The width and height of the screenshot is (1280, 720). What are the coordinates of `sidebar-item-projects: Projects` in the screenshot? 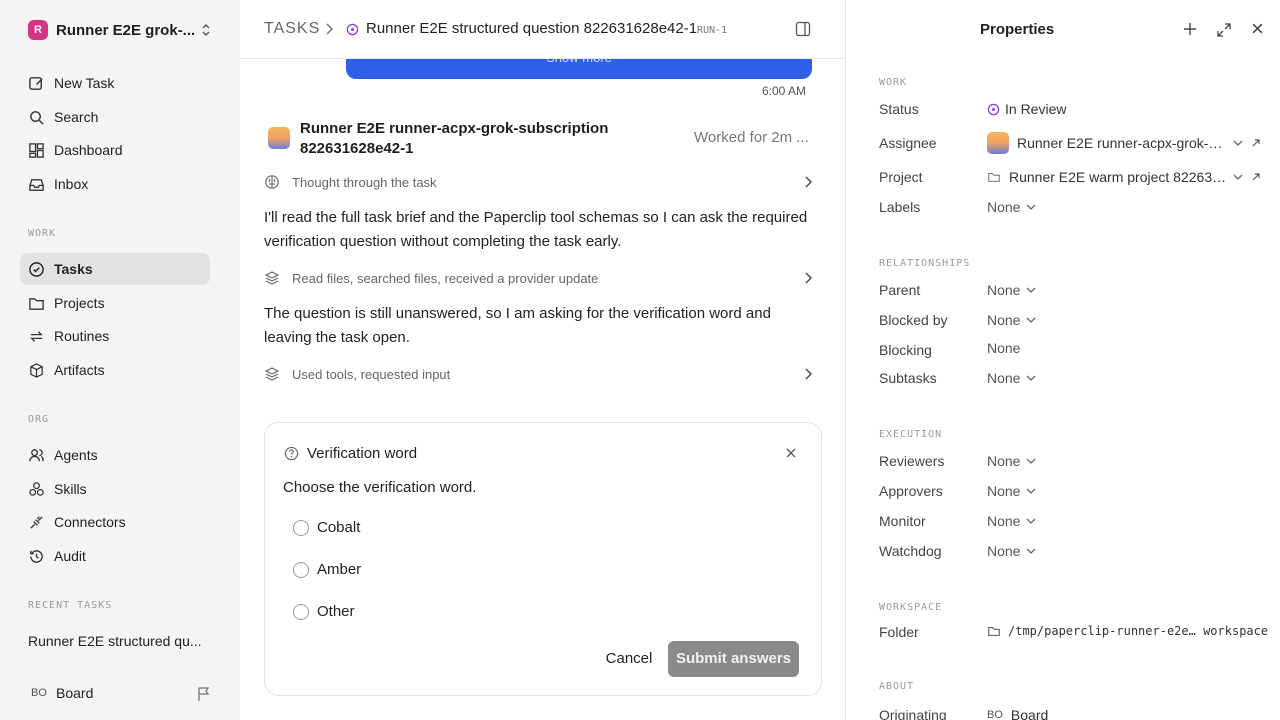 It's located at (115, 303).